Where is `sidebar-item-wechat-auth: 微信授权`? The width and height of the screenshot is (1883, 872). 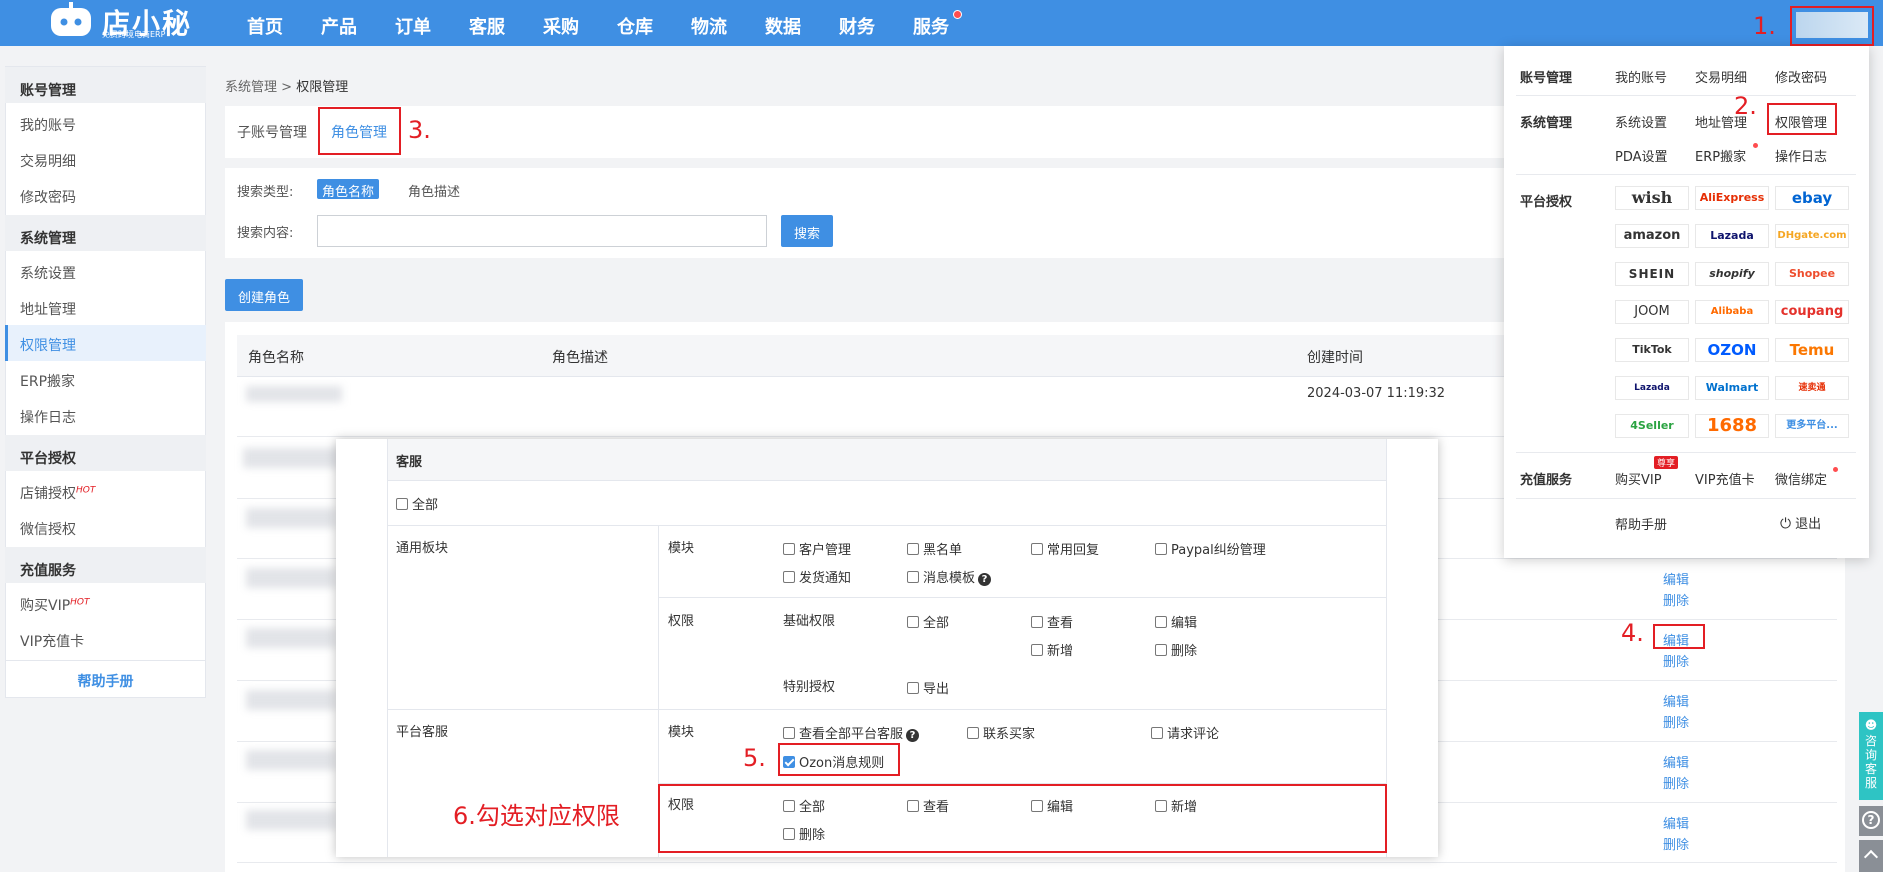 sidebar-item-wechat-auth: 微信授权 is located at coordinates (105, 527).